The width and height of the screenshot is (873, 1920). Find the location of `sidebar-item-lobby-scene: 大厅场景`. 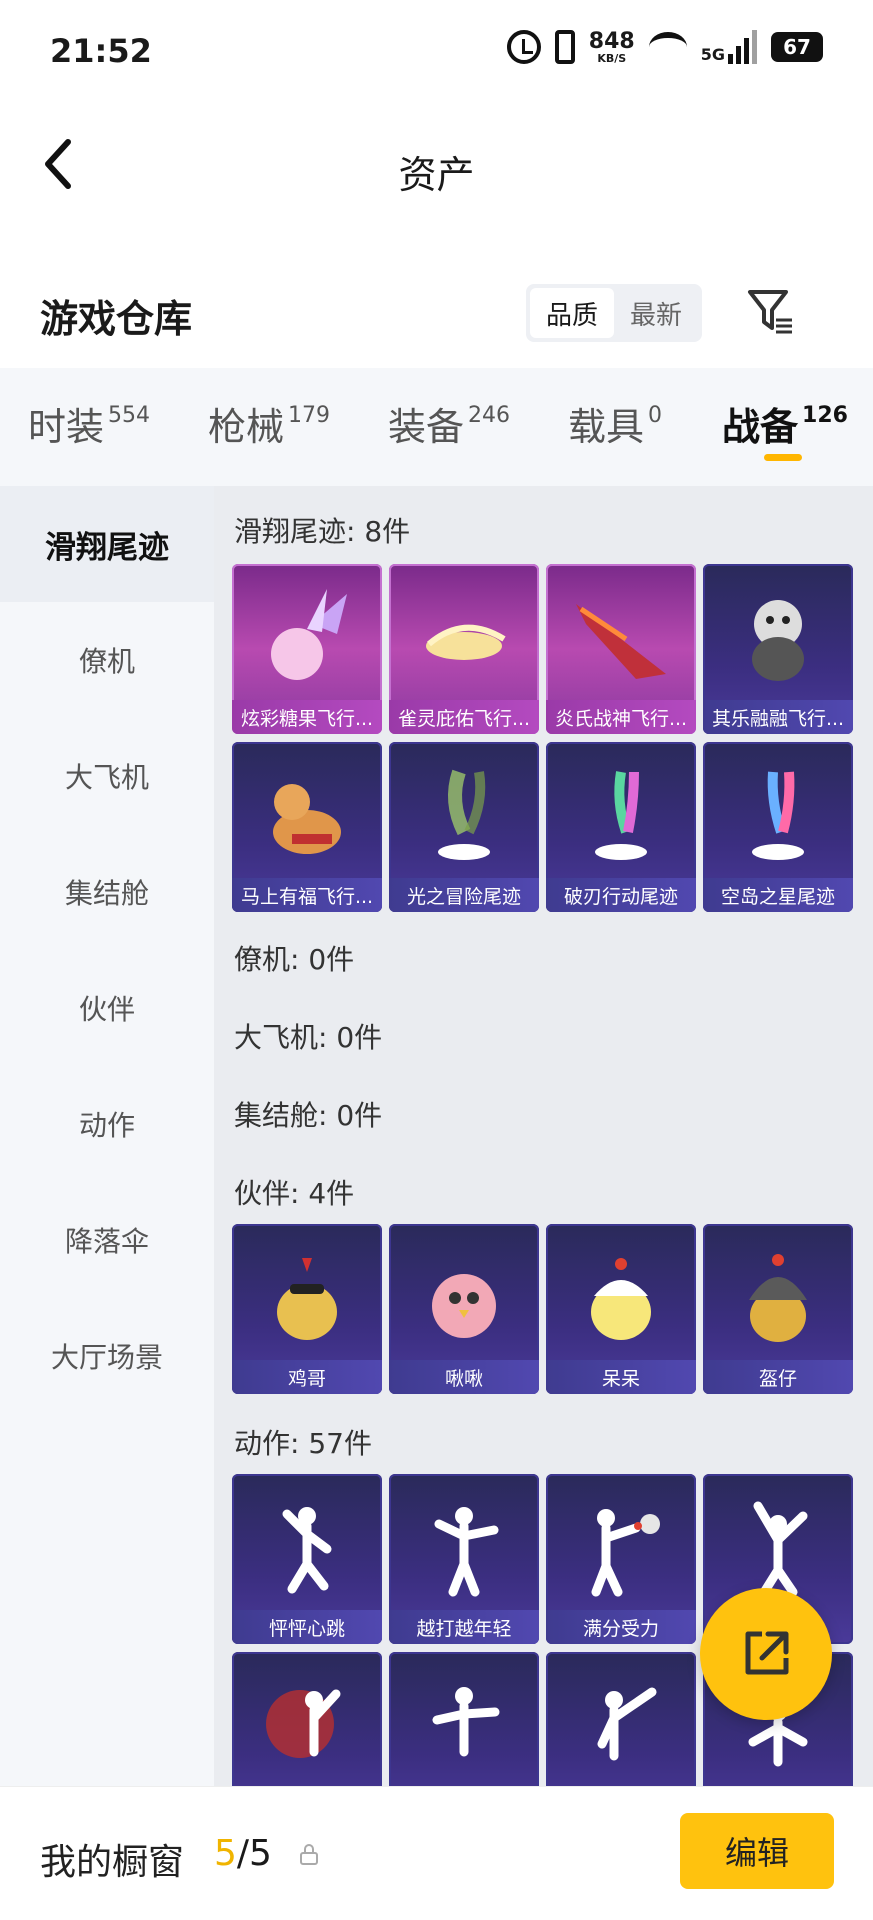

sidebar-item-lobby-scene: 大厅场景 is located at coordinates (107, 1356).